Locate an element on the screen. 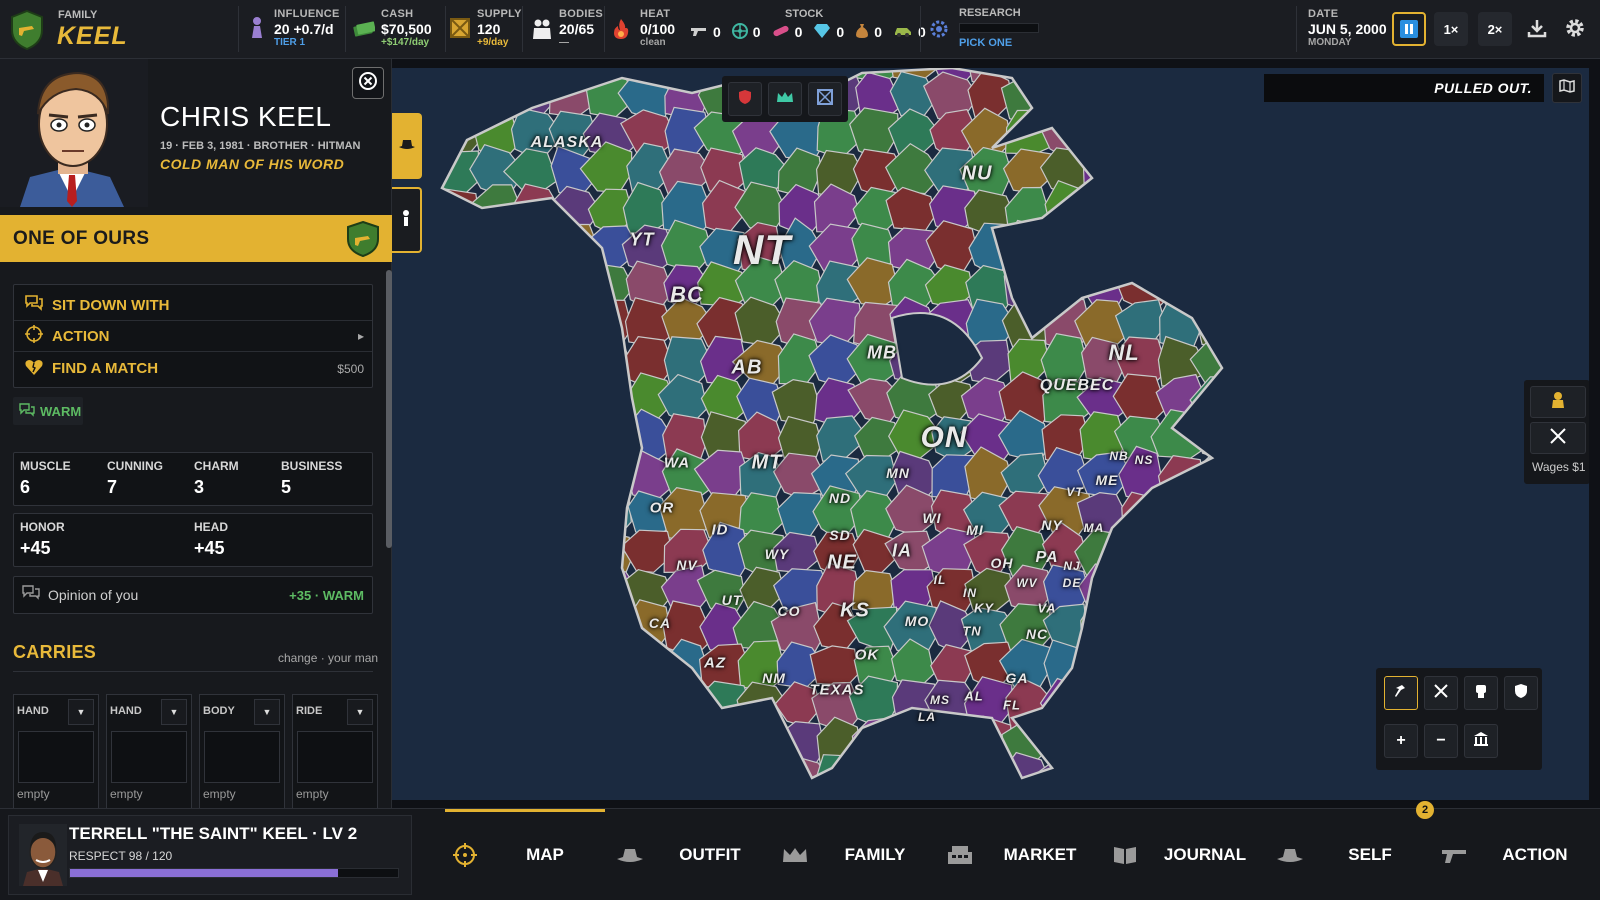  region-label: GA is located at coordinates (1017, 678).